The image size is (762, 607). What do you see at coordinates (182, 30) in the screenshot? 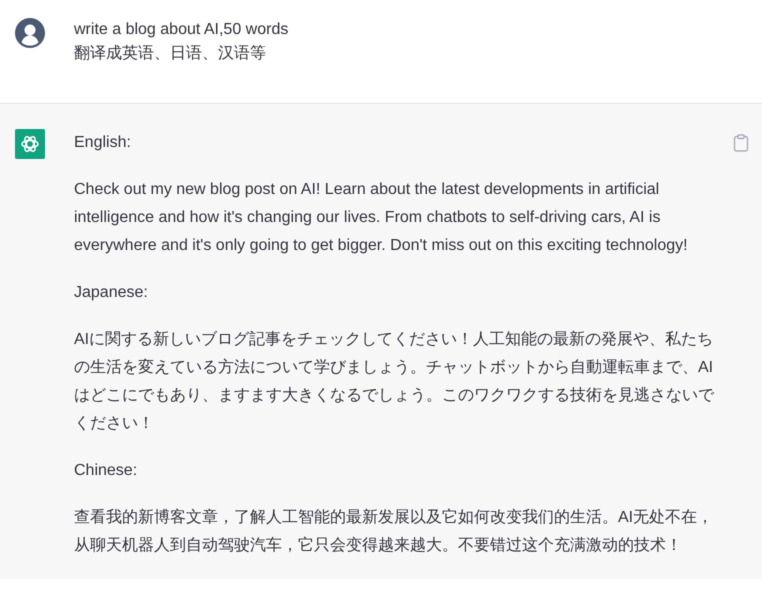
I see `prompt-text: write a blog about AI,50 words` at bounding box center [182, 30].